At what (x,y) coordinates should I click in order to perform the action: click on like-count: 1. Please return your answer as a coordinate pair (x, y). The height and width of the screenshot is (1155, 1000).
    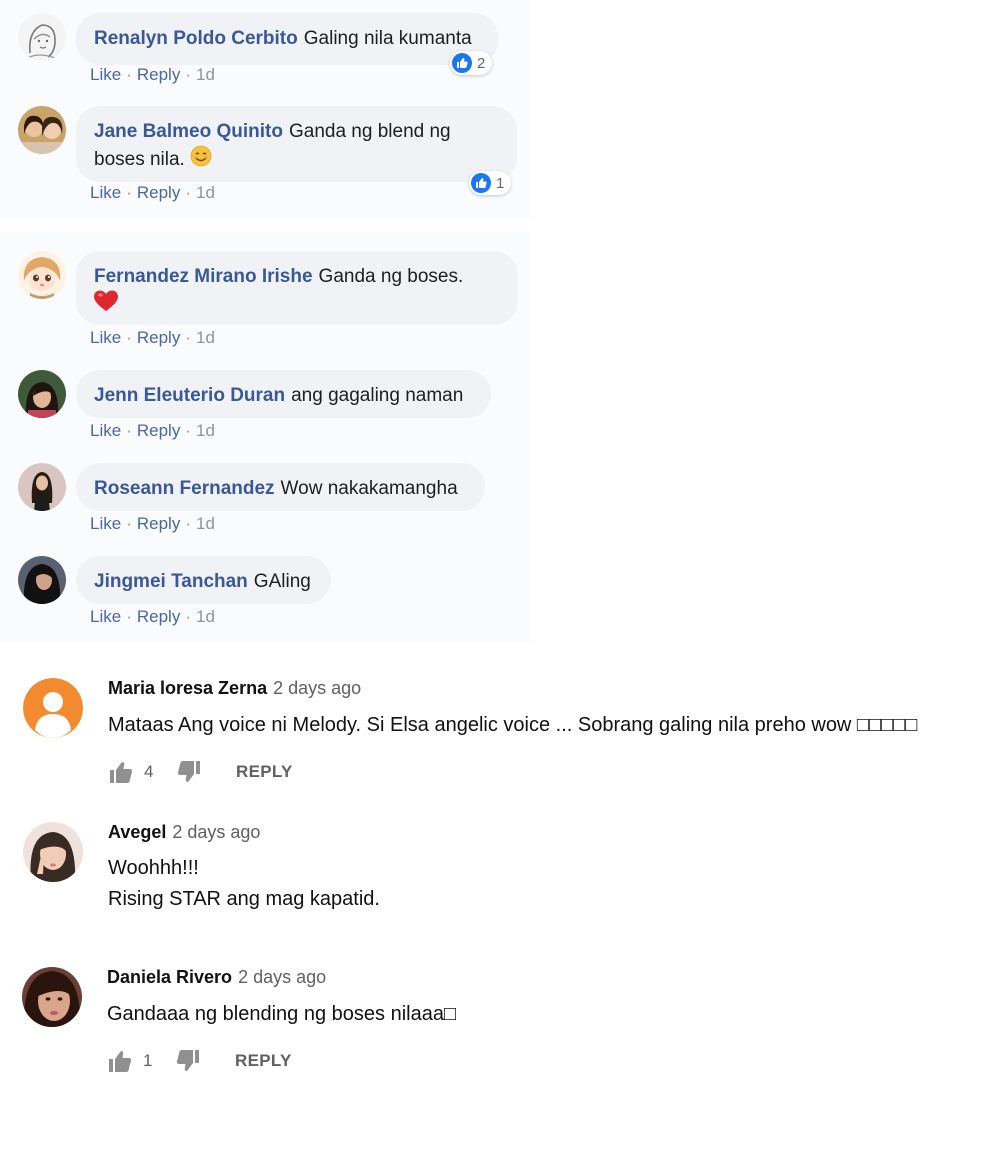
    Looking at the image, I should click on (148, 1060).